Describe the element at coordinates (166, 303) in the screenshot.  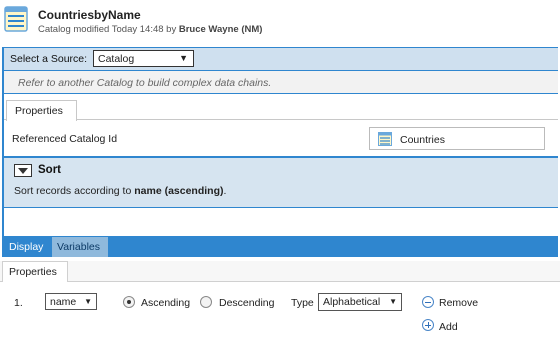
I see `ascending-label: Ascending` at that location.